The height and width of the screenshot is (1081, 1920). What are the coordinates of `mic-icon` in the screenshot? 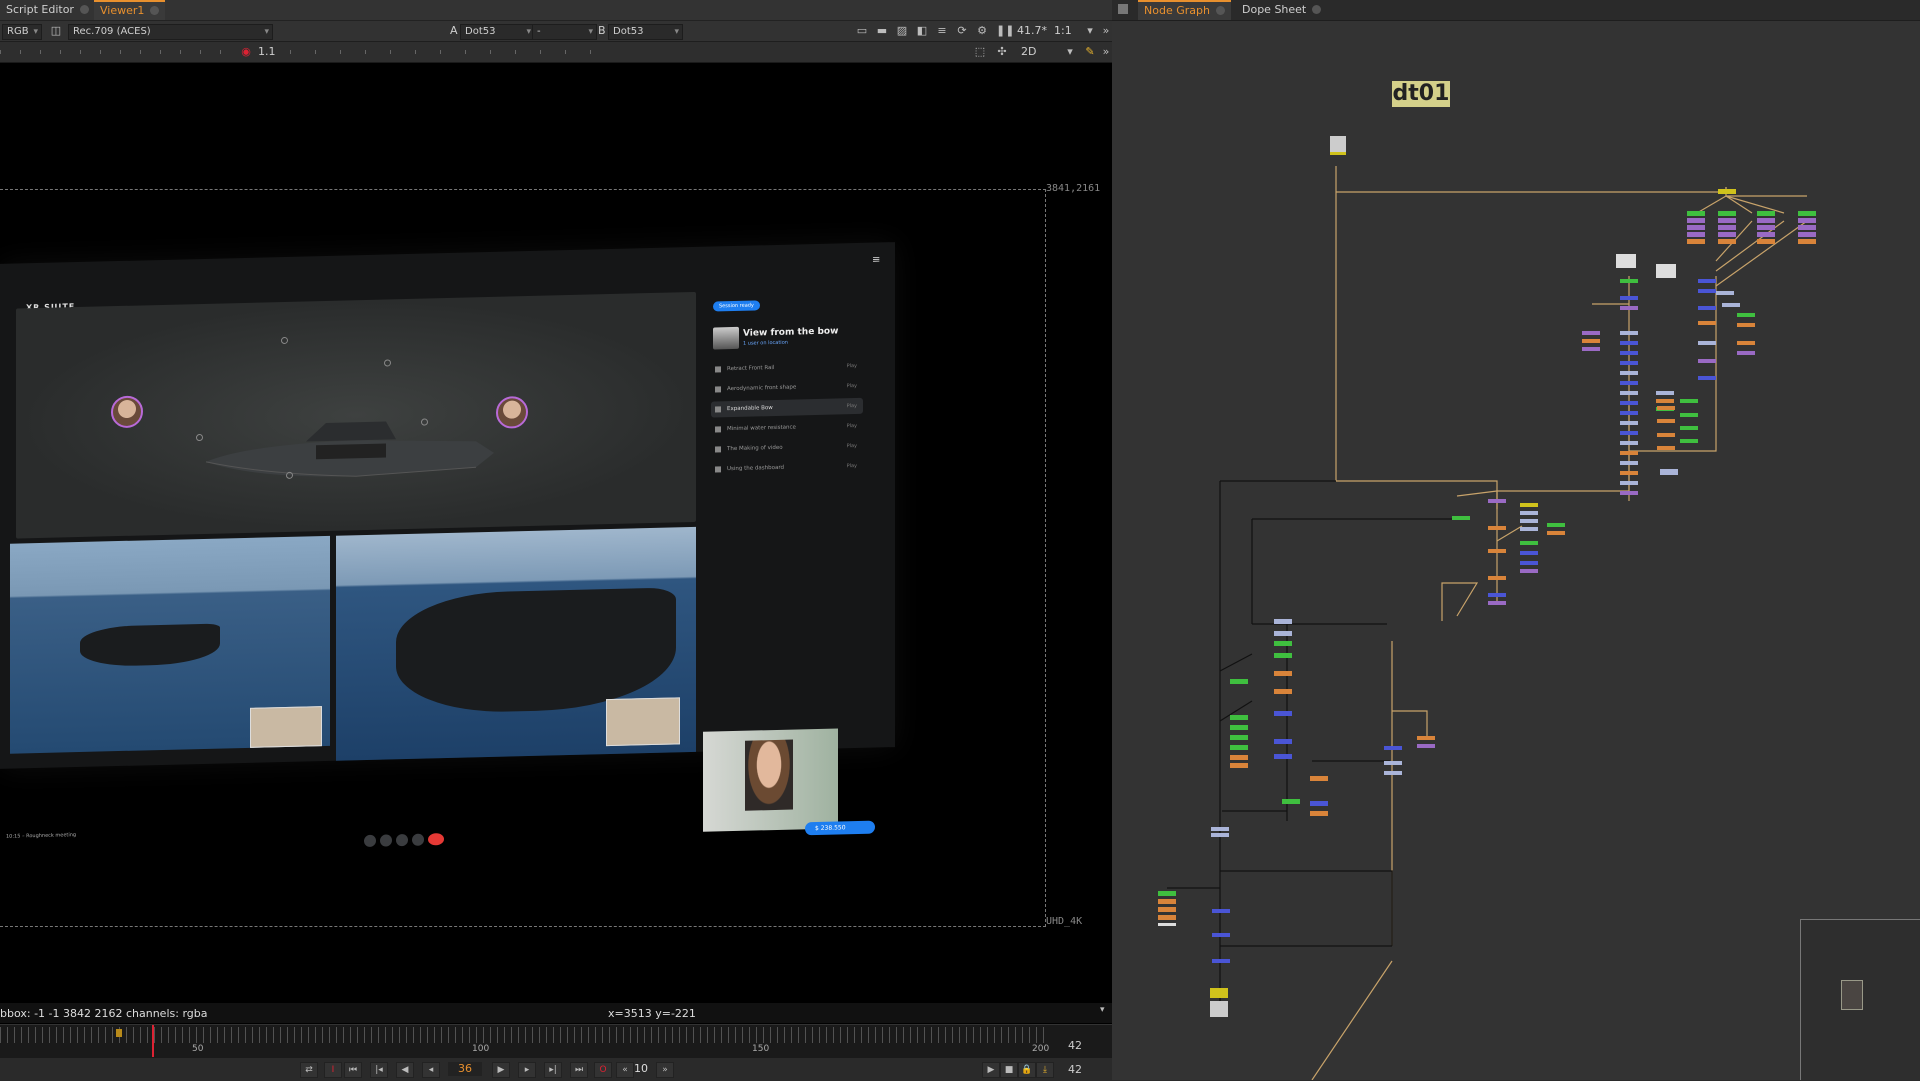 It's located at (386, 840).